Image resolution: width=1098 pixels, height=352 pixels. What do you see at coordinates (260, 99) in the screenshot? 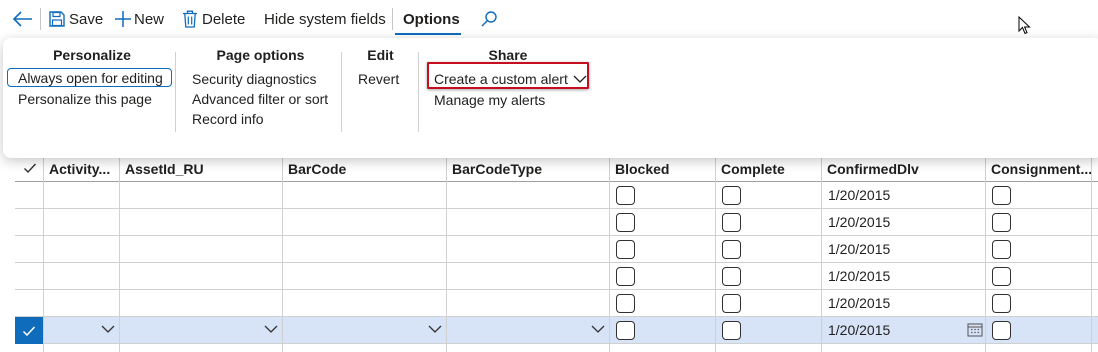
I see `advanced-filter-sort-item: Advanced filter or sort` at bounding box center [260, 99].